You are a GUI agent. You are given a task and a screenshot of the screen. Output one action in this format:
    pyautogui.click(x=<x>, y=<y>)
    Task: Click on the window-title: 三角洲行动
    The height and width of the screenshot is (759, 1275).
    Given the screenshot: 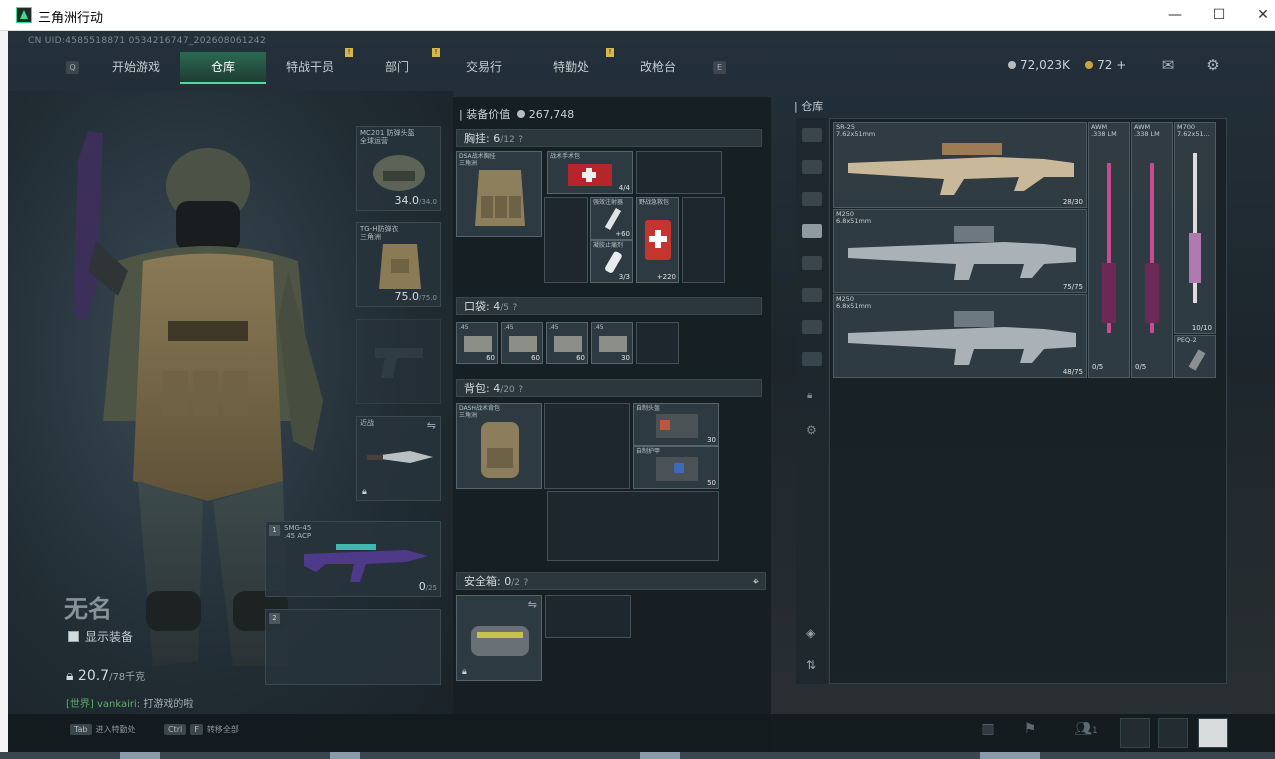 What is the action you would take?
    pyautogui.click(x=71, y=18)
    